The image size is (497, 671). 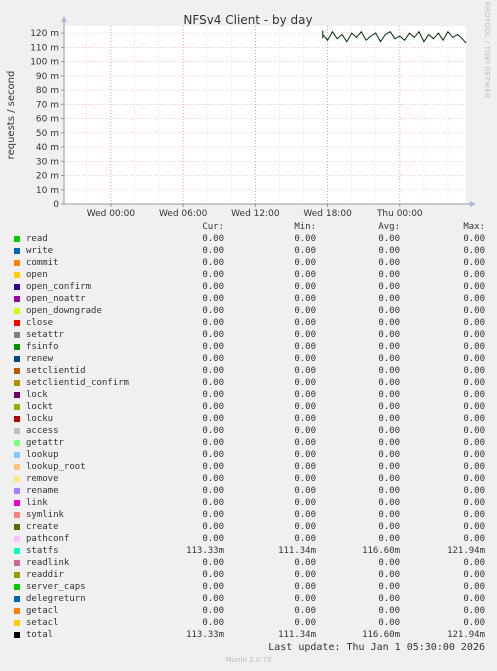 I want to click on legend-series-name: create, so click(x=42, y=527).